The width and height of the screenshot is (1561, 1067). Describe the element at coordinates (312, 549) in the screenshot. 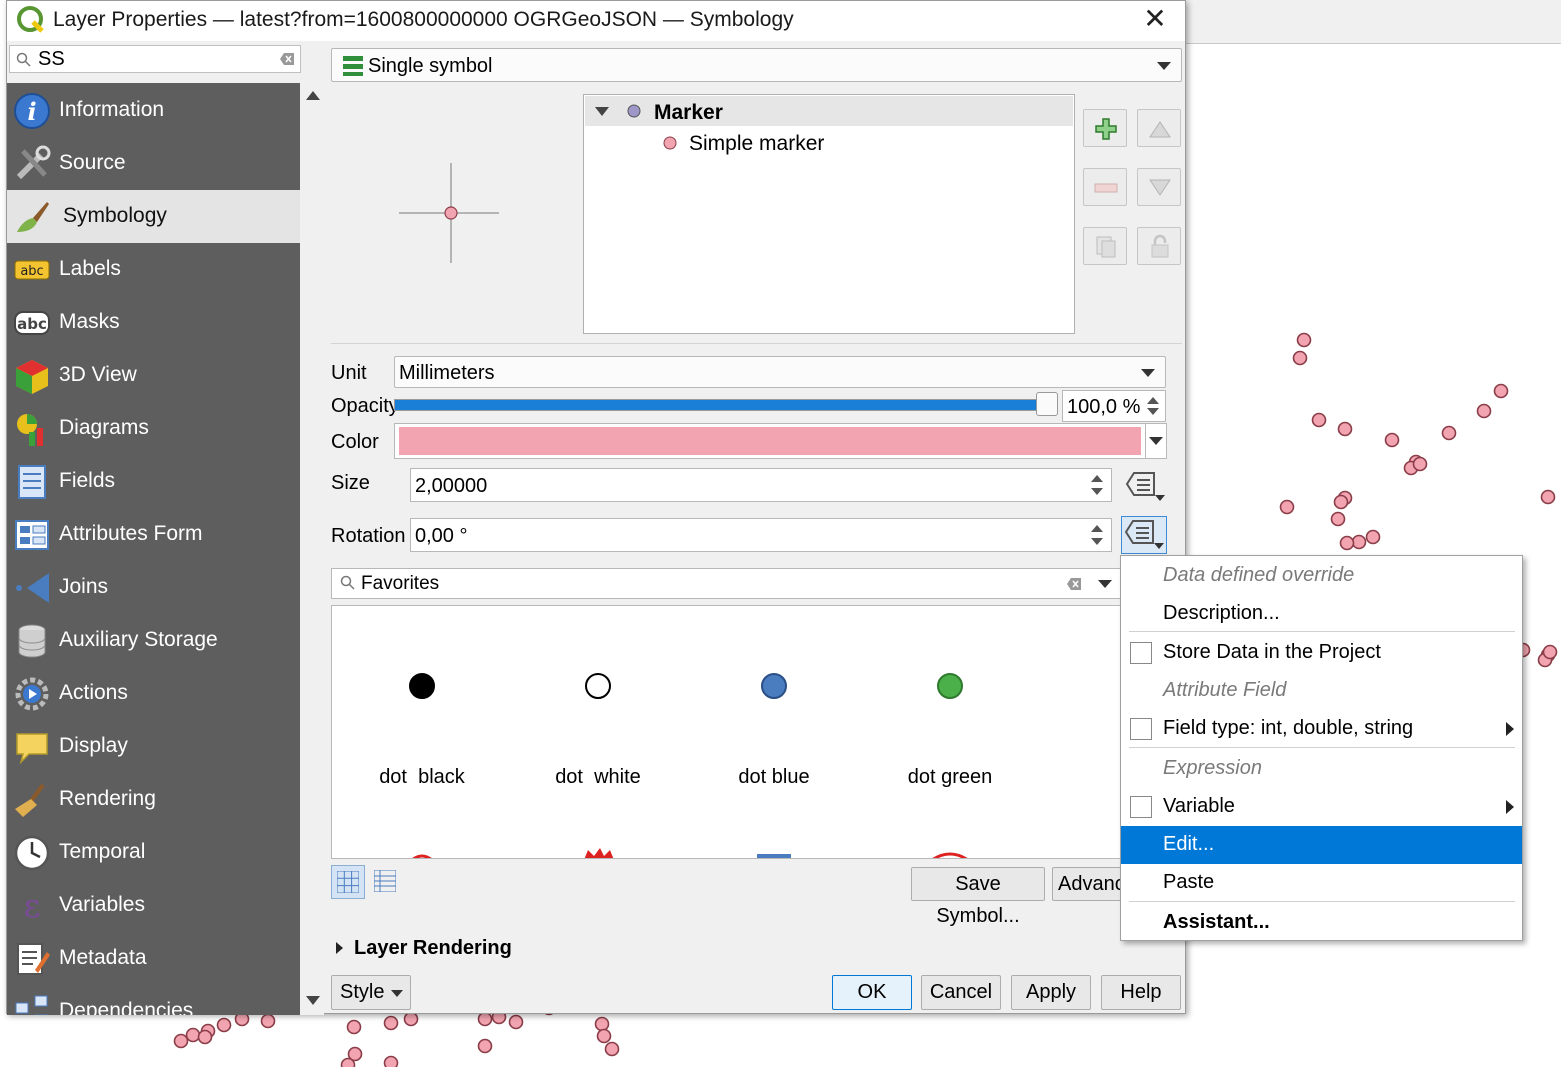

I see `sidebar-scrollbar` at that location.